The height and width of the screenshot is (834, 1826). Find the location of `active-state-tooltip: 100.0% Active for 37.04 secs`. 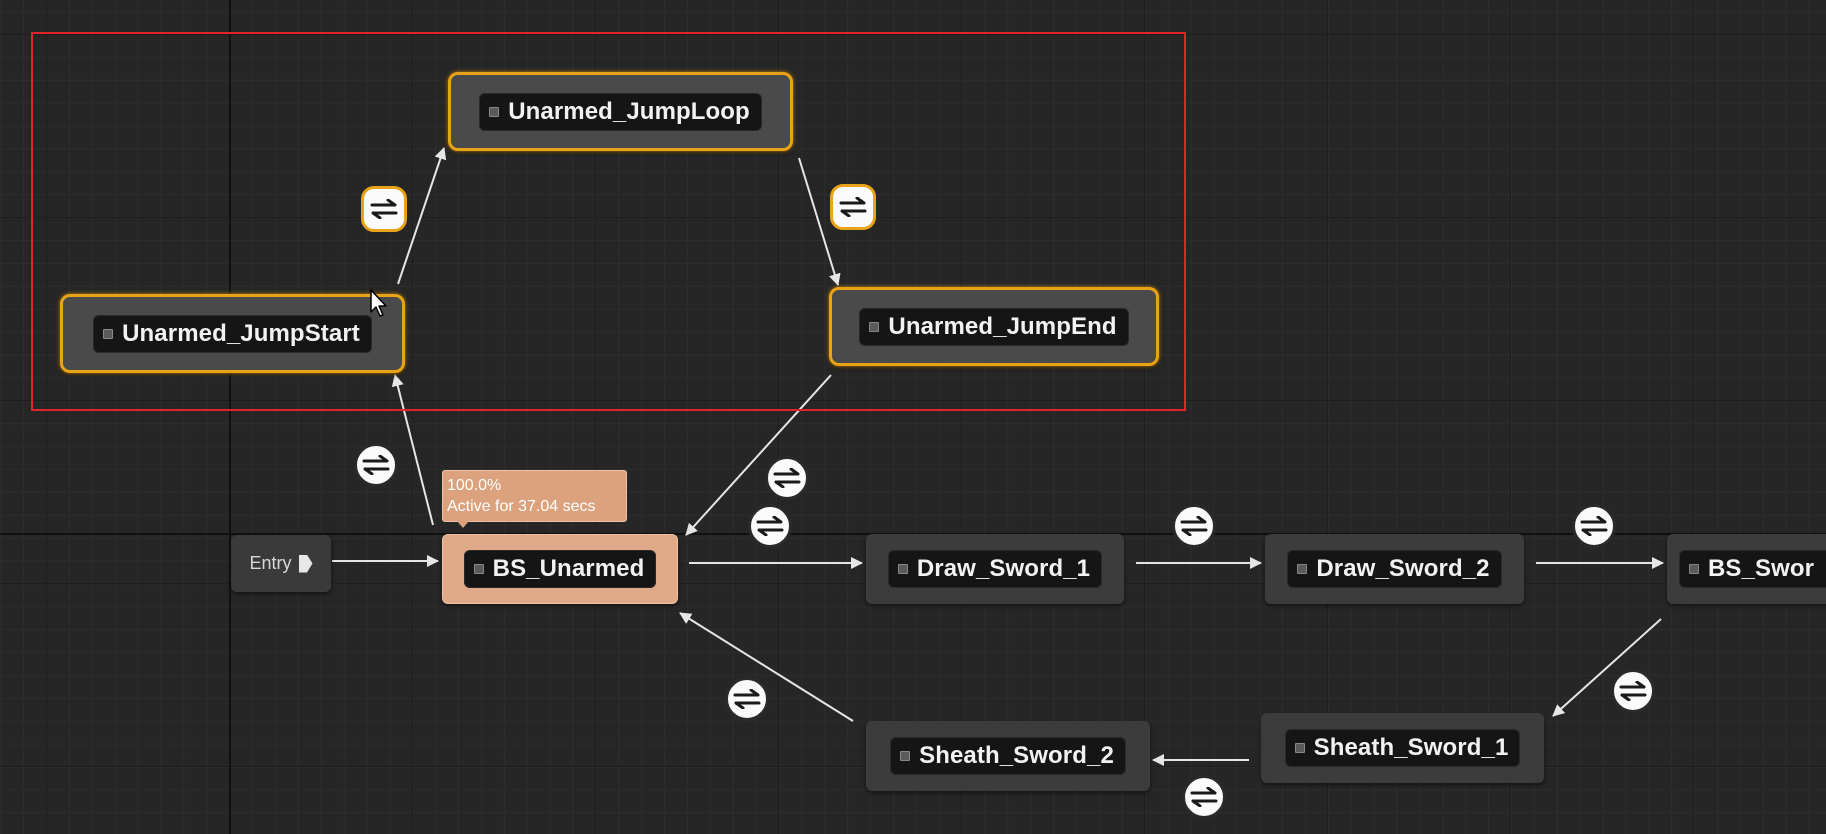

active-state-tooltip: 100.0% Active for 37.04 secs is located at coordinates (534, 499).